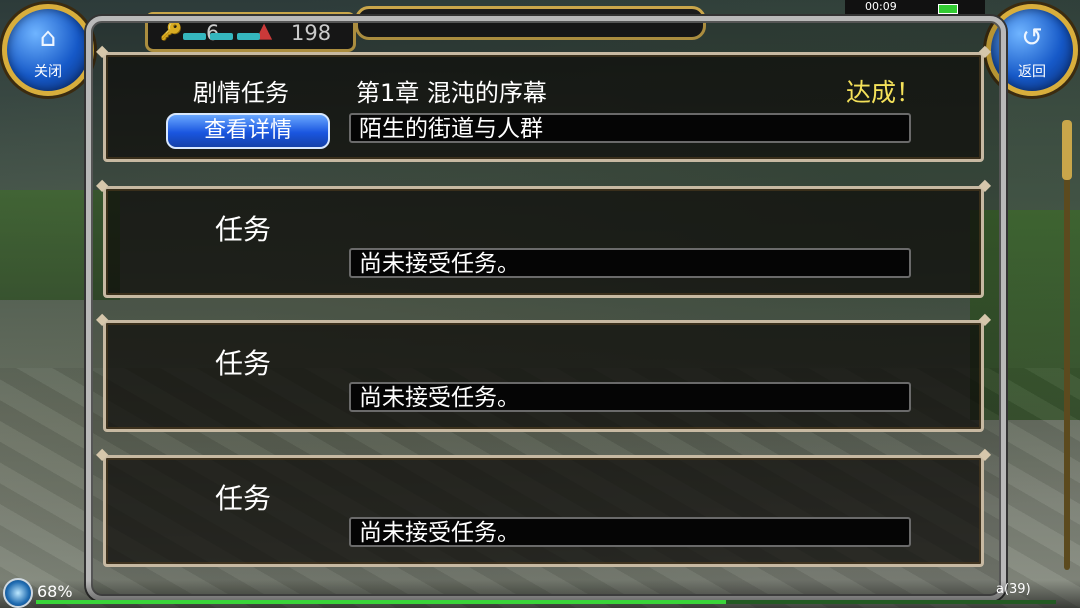  I want to click on level-text: a(39), so click(1013, 589).